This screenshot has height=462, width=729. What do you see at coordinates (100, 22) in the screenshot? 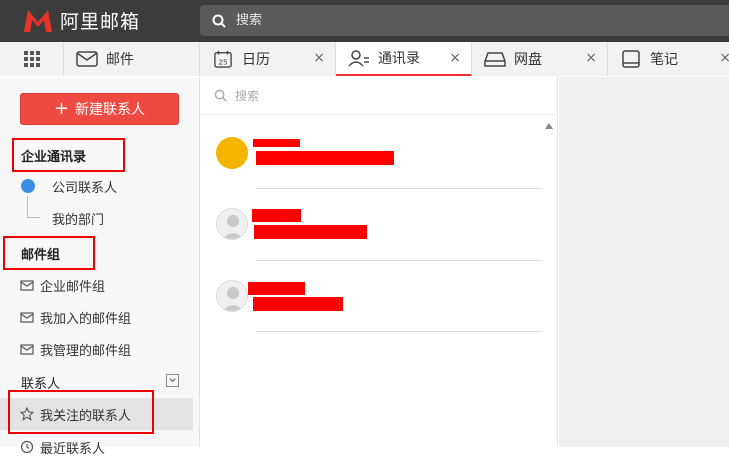
I see `app-title: 阿里邮箱` at bounding box center [100, 22].